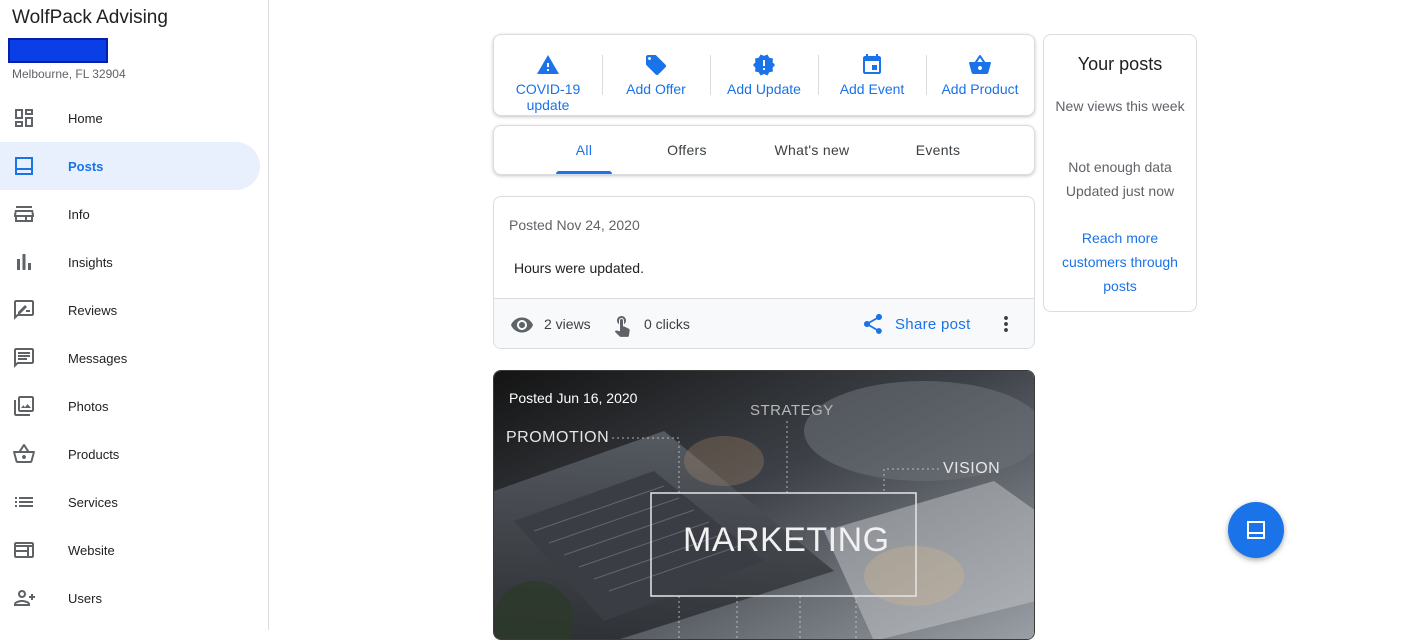  Describe the element at coordinates (812, 150) in the screenshot. I see `tab-whats-new: What's new` at that location.